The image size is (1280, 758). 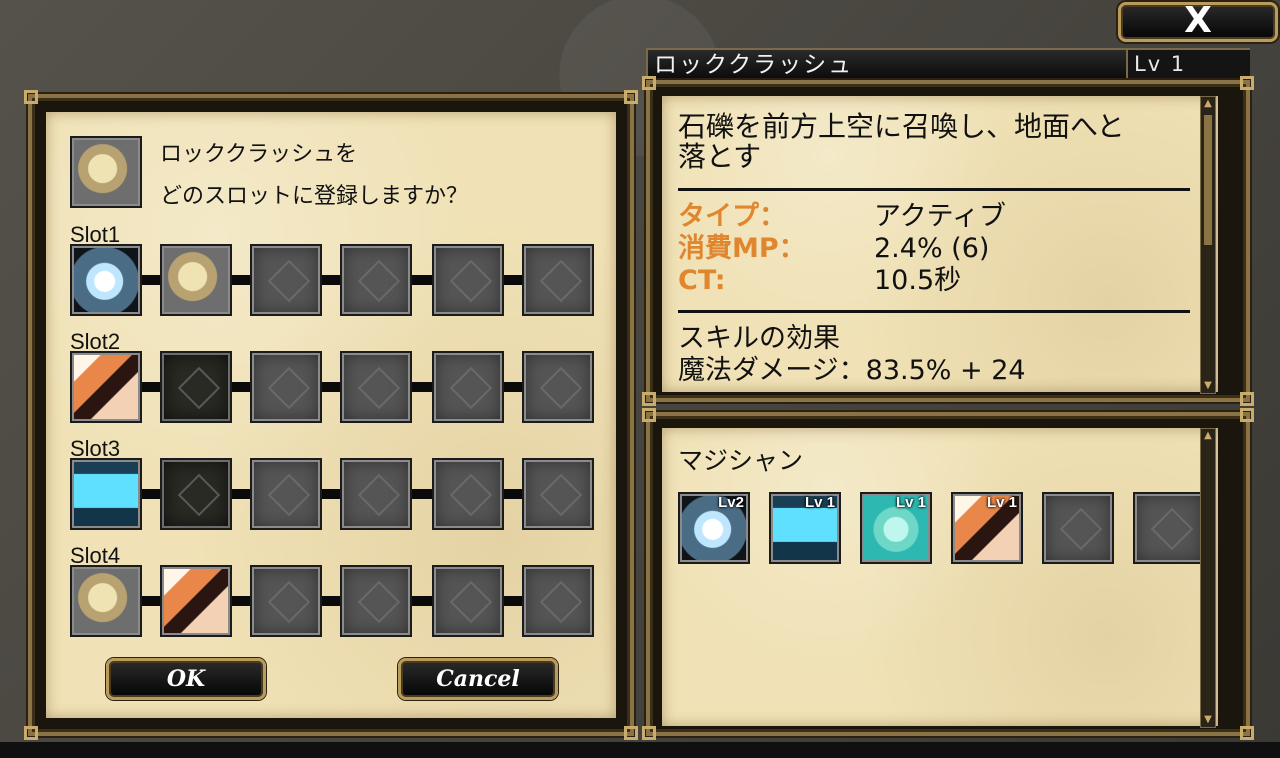 I want to click on skill-name: ロッククラッシュ, so click(x=754, y=65).